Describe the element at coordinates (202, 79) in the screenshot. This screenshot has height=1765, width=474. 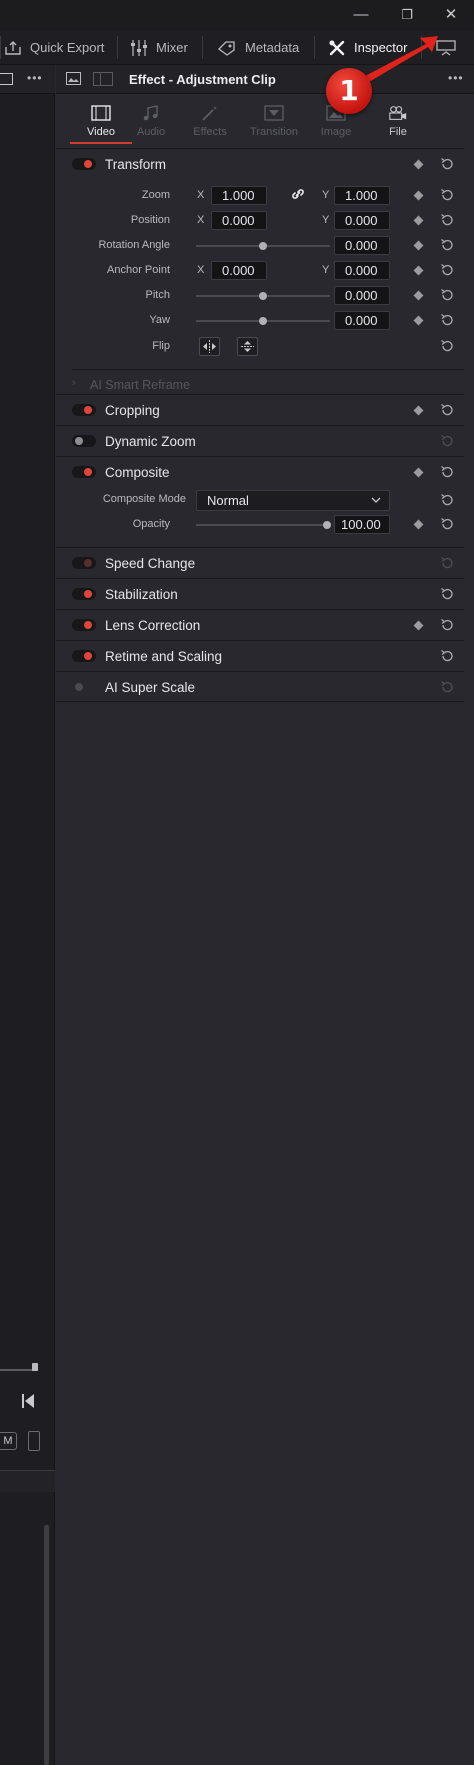
I see `inspector-title: Effect - Adjustment Clip` at that location.